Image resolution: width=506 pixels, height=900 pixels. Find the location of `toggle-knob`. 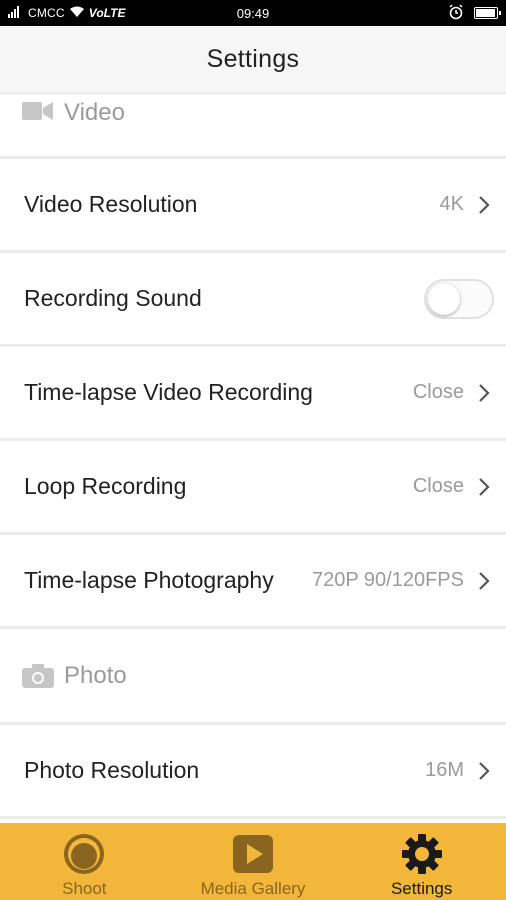

toggle-knob is located at coordinates (444, 298).